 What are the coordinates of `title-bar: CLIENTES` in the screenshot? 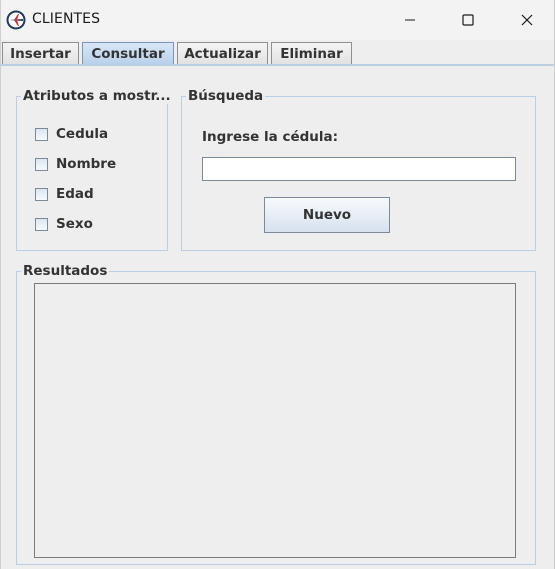 It's located at (277, 20).